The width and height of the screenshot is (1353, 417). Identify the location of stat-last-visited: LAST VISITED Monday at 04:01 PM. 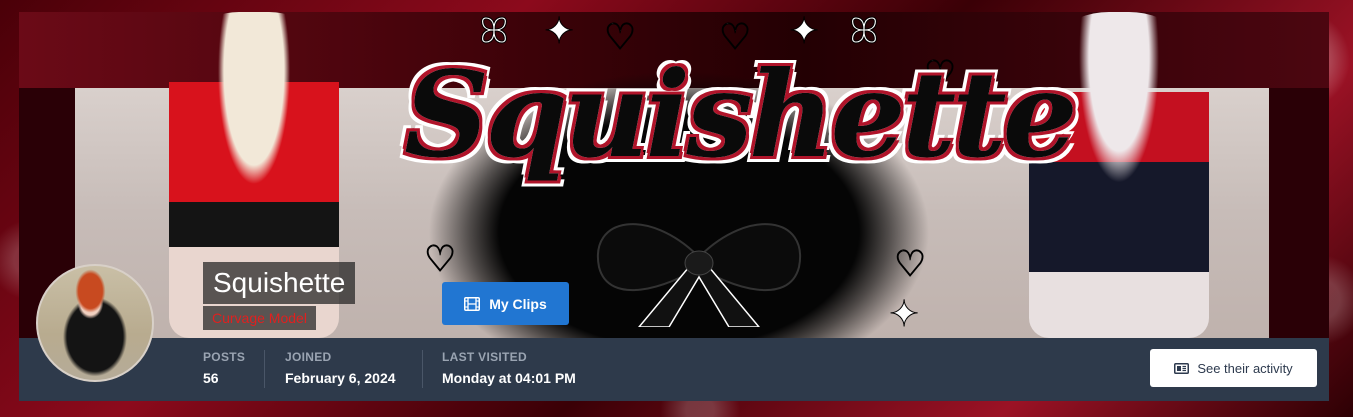
(509, 368).